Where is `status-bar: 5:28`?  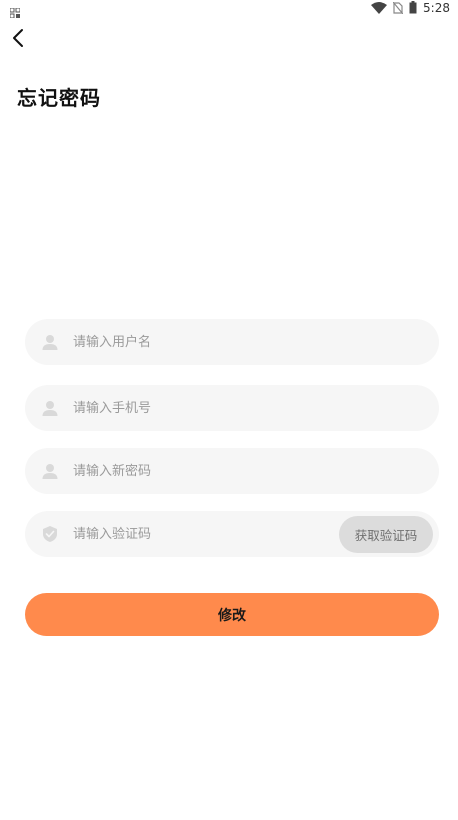
status-bar: 5:28 is located at coordinates (229, 9).